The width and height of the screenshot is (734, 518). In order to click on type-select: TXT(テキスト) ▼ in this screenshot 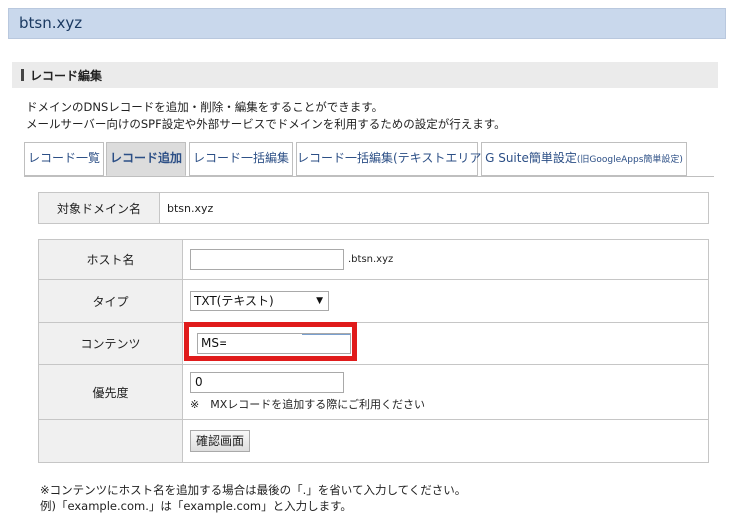, I will do `click(259, 301)`.